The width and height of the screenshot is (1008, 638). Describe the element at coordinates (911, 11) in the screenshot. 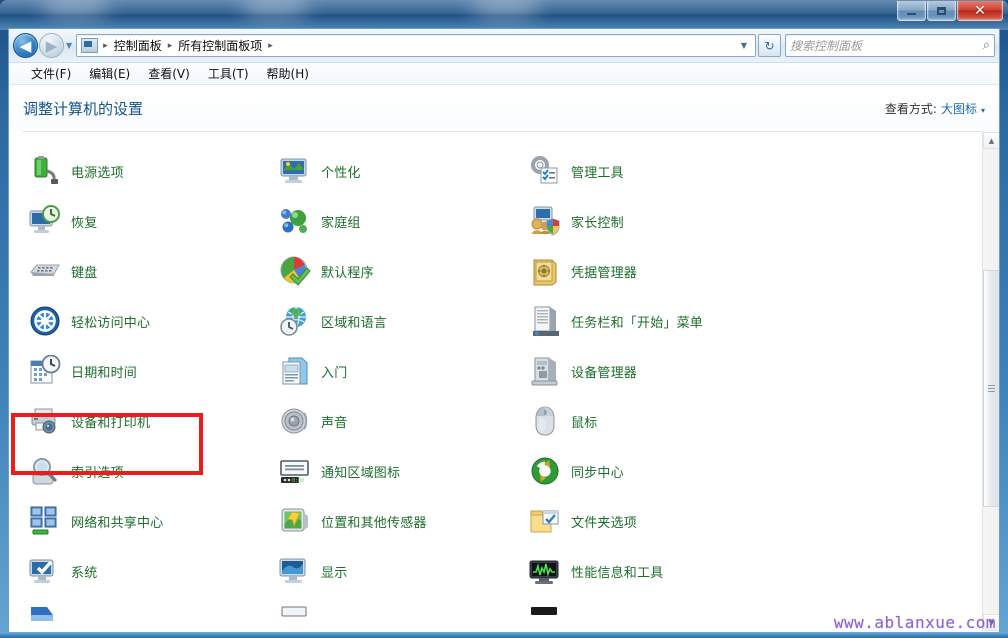

I see `minimize-button` at that location.